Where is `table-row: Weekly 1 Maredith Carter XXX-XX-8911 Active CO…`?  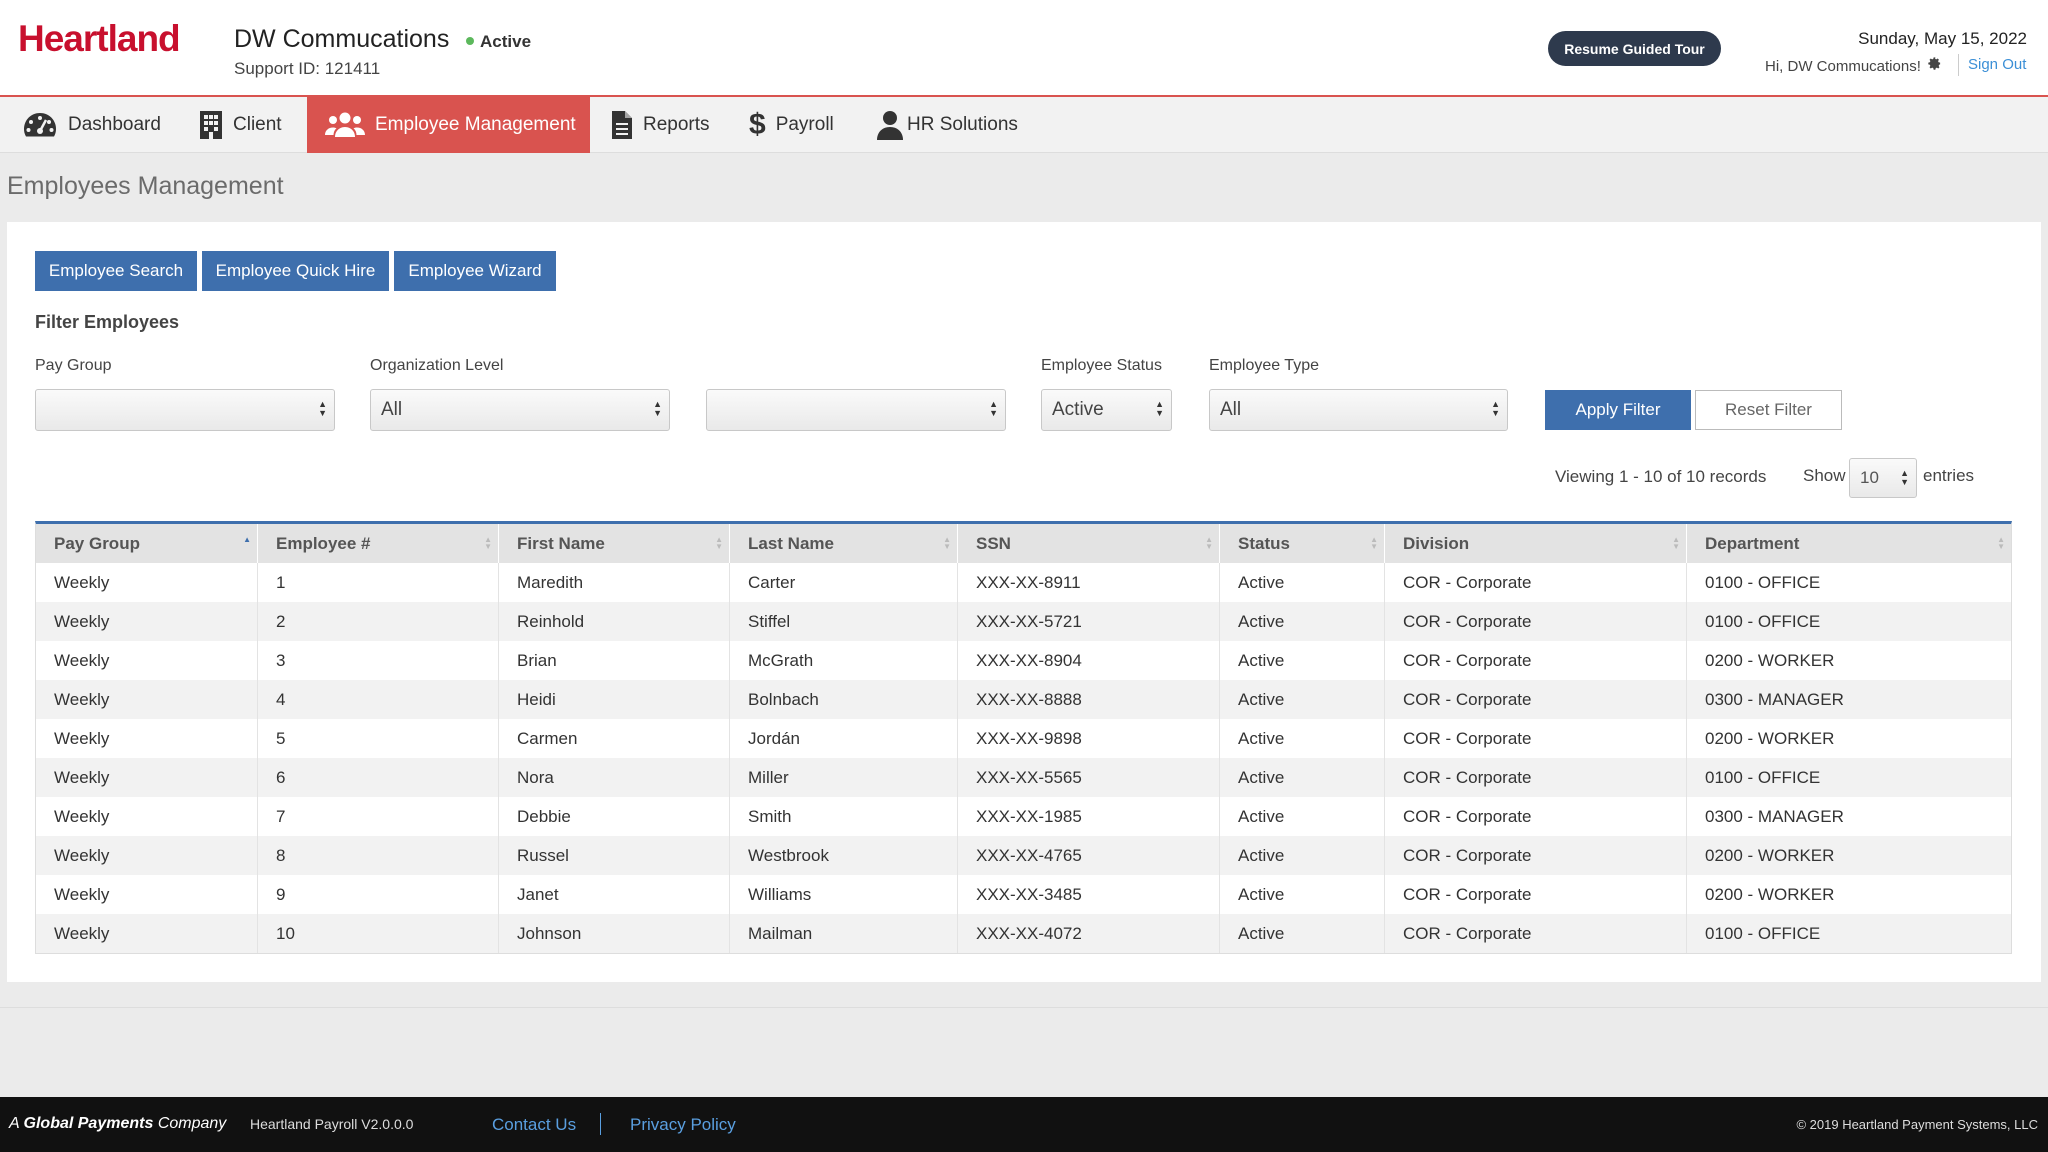 table-row: Weekly 1 Maredith Carter XXX-XX-8911 Active CO… is located at coordinates (1023, 582).